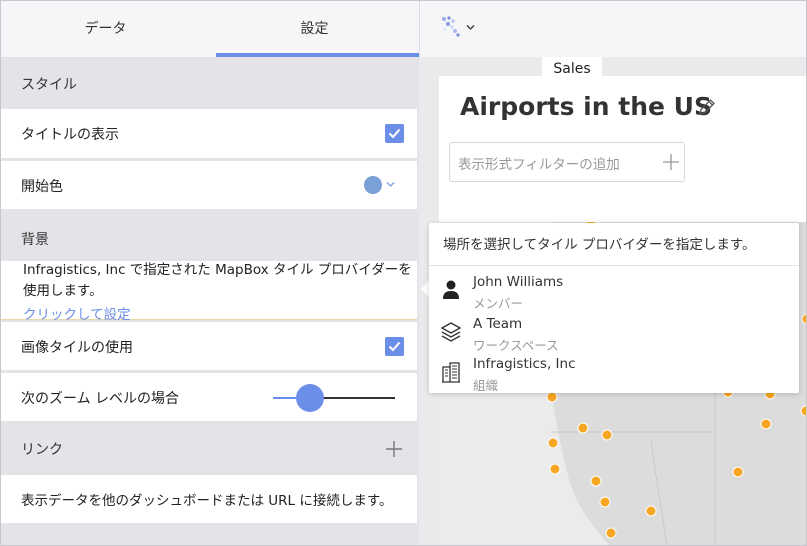  What do you see at coordinates (451, 372) in the screenshot?
I see `building-icon` at bounding box center [451, 372].